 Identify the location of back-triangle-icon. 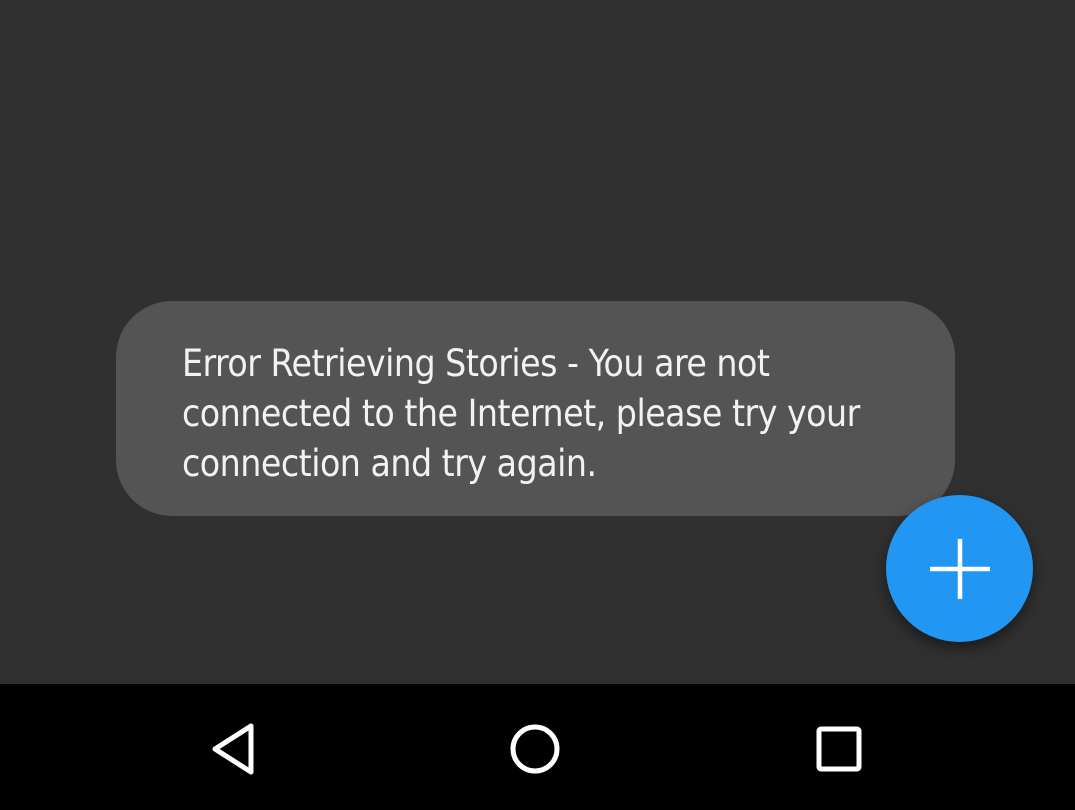
(233, 749).